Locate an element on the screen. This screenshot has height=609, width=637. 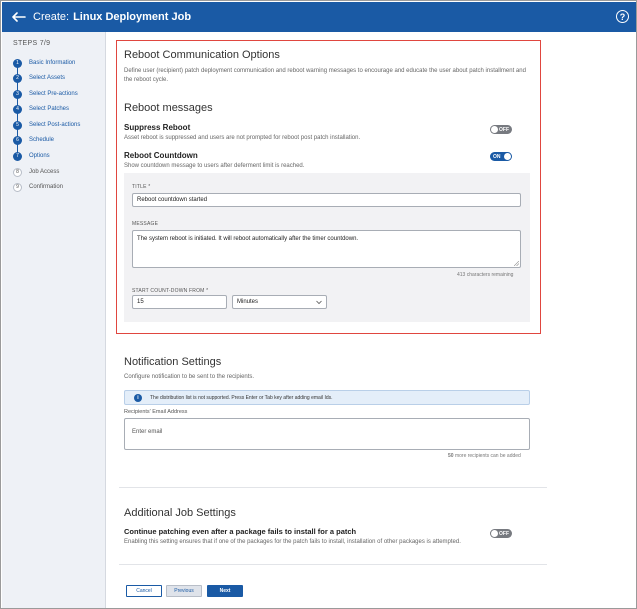
title-field-label: TITLE * is located at coordinates (141, 187).